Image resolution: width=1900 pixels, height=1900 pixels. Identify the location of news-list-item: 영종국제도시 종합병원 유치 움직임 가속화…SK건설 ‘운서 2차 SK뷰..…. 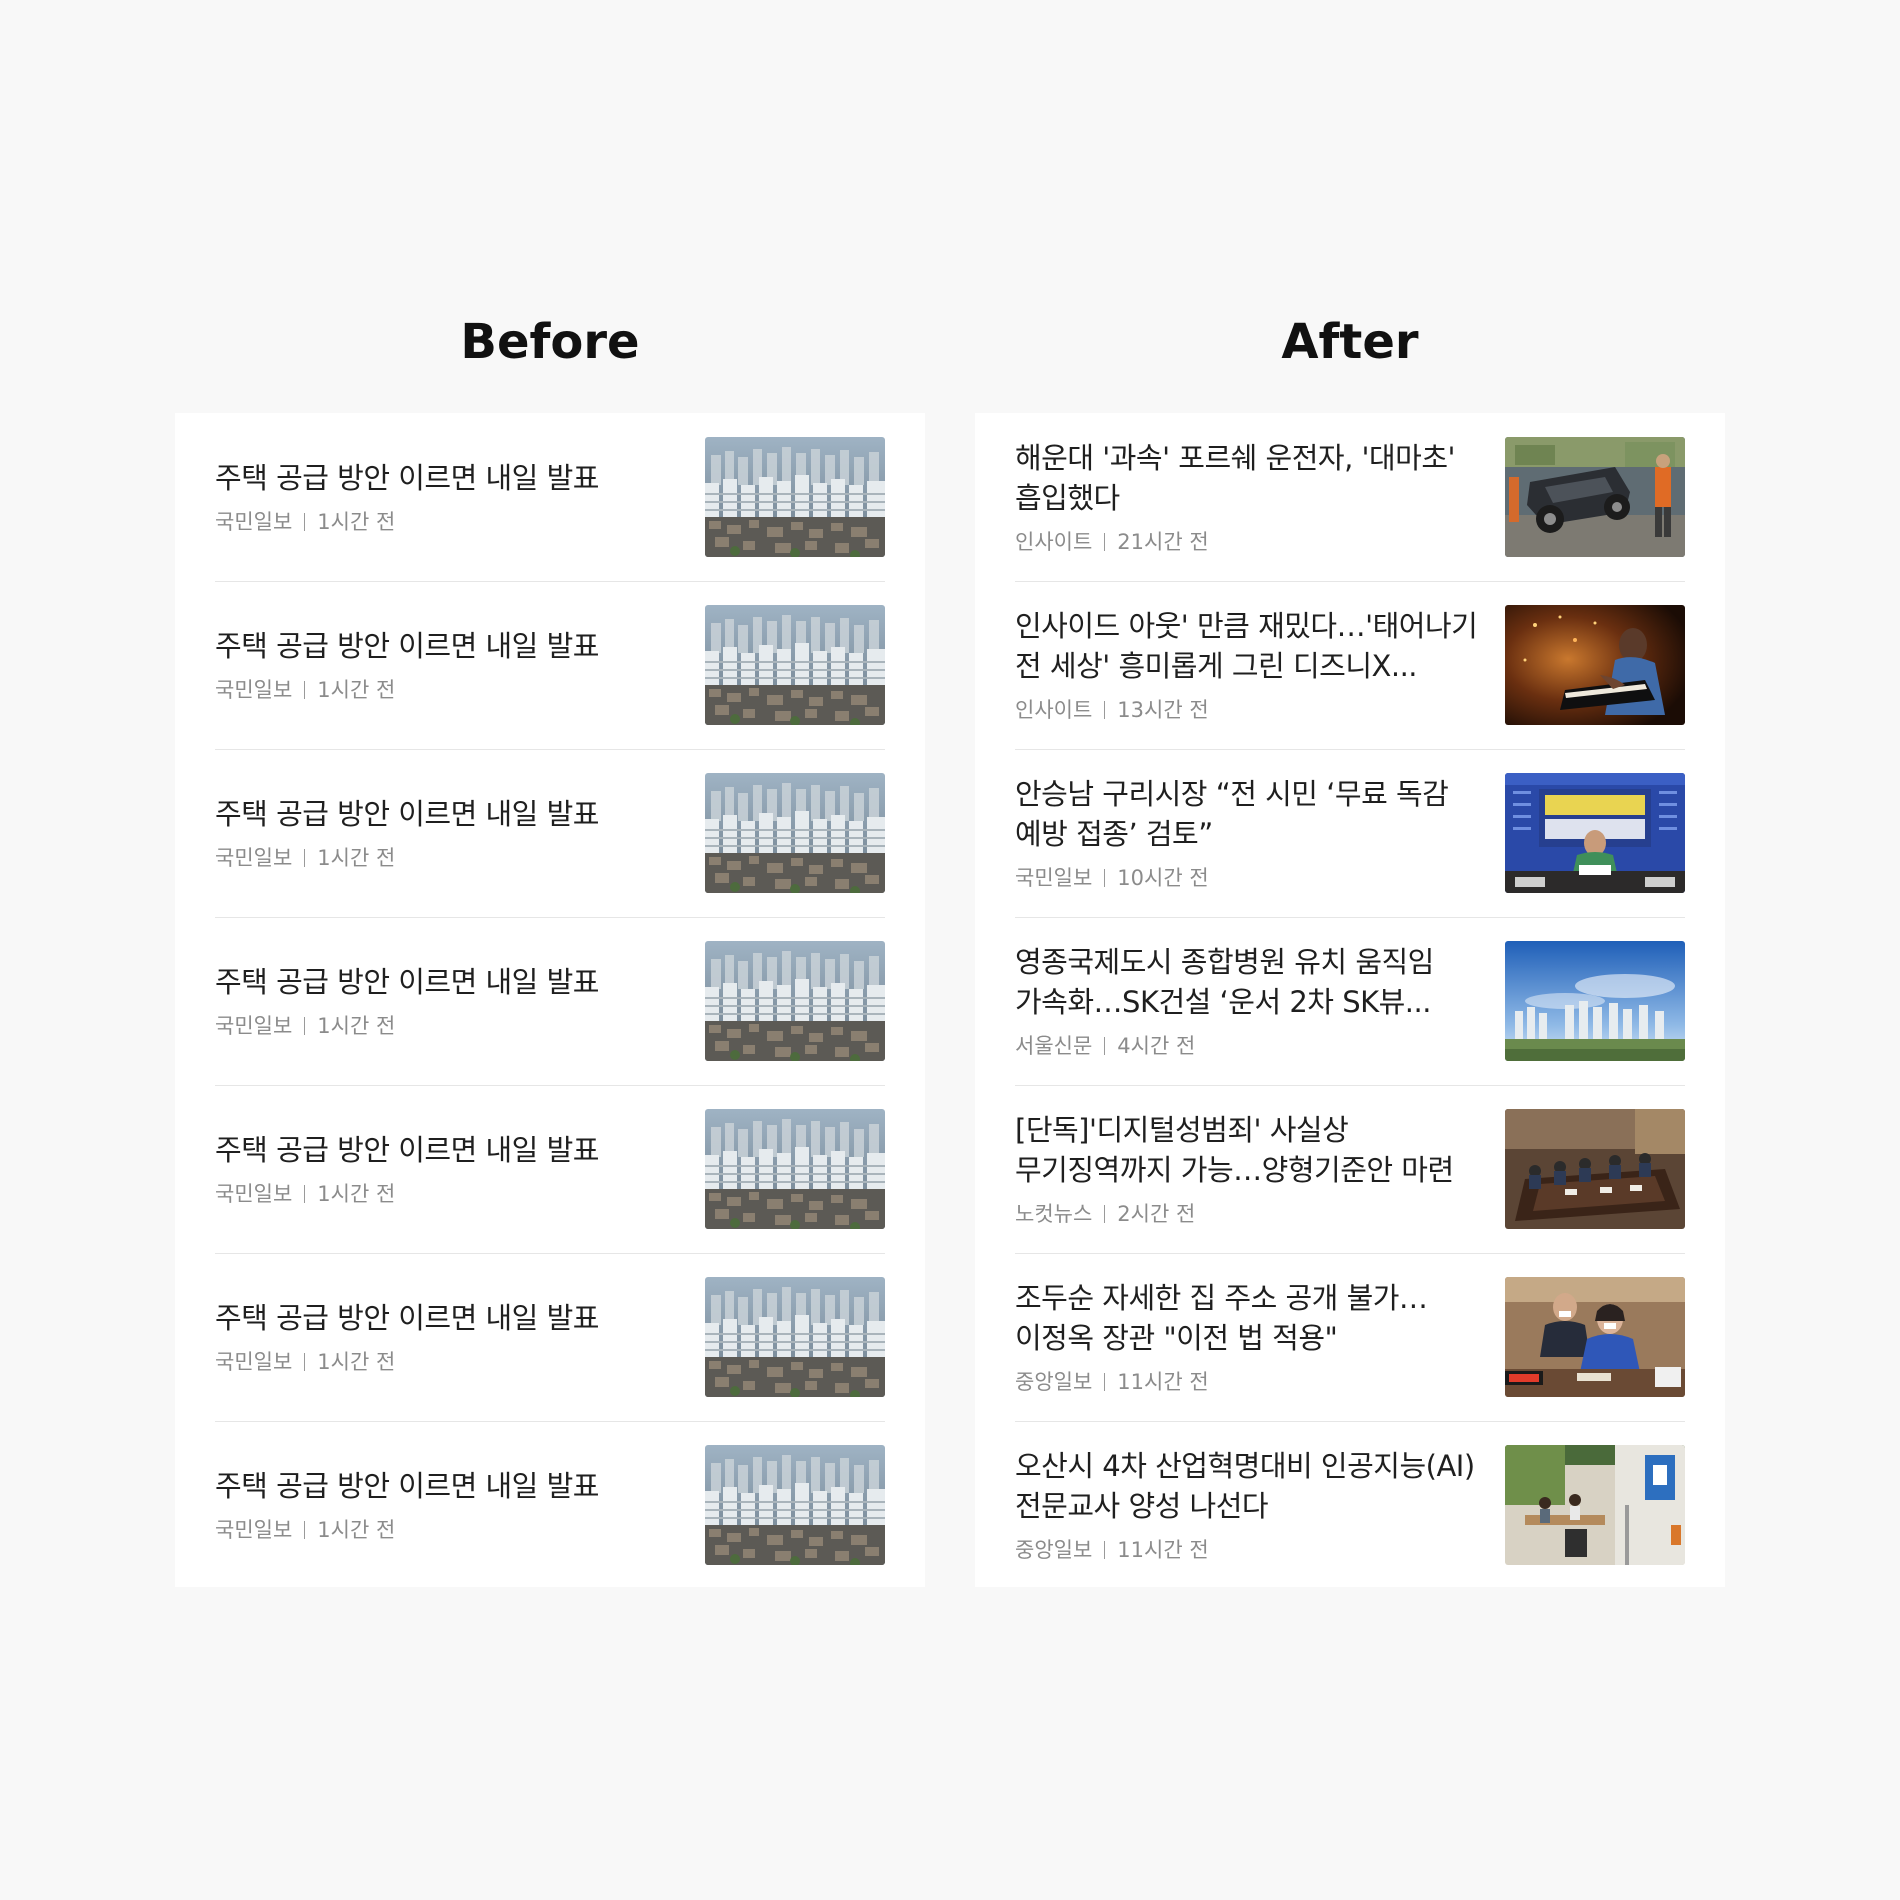
(1350, 1001).